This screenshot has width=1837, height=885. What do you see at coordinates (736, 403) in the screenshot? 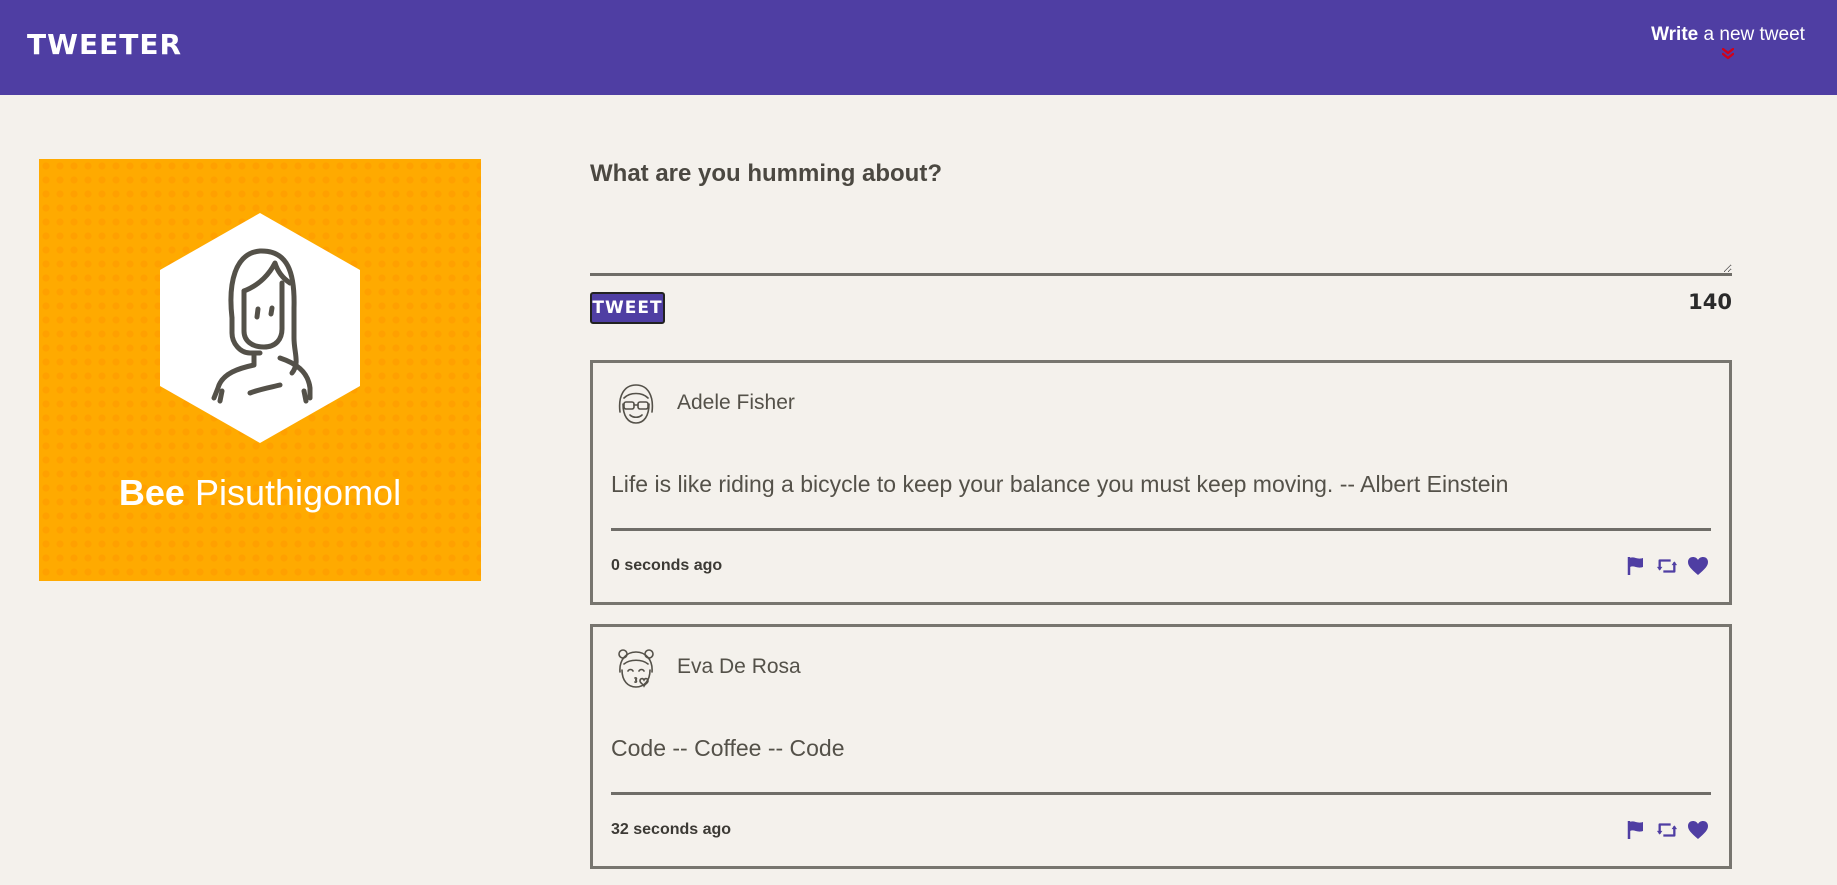
I see `tweet-author: Adele Fisher` at bounding box center [736, 403].